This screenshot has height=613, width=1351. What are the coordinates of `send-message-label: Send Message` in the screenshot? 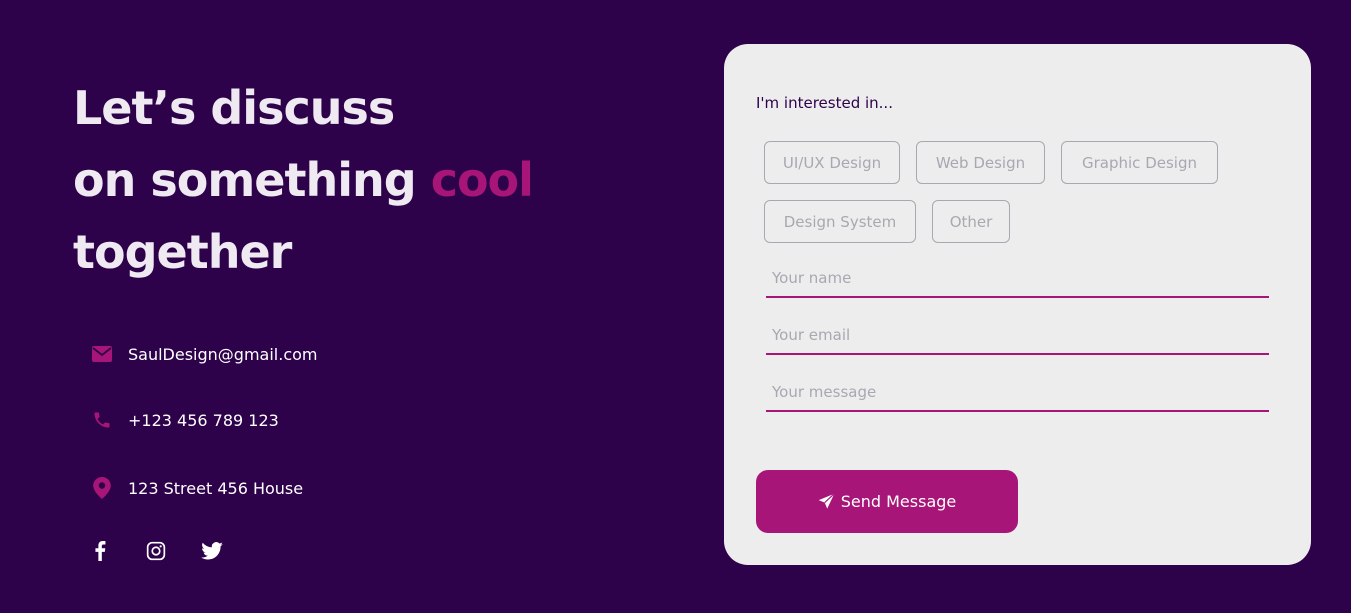 It's located at (898, 501).